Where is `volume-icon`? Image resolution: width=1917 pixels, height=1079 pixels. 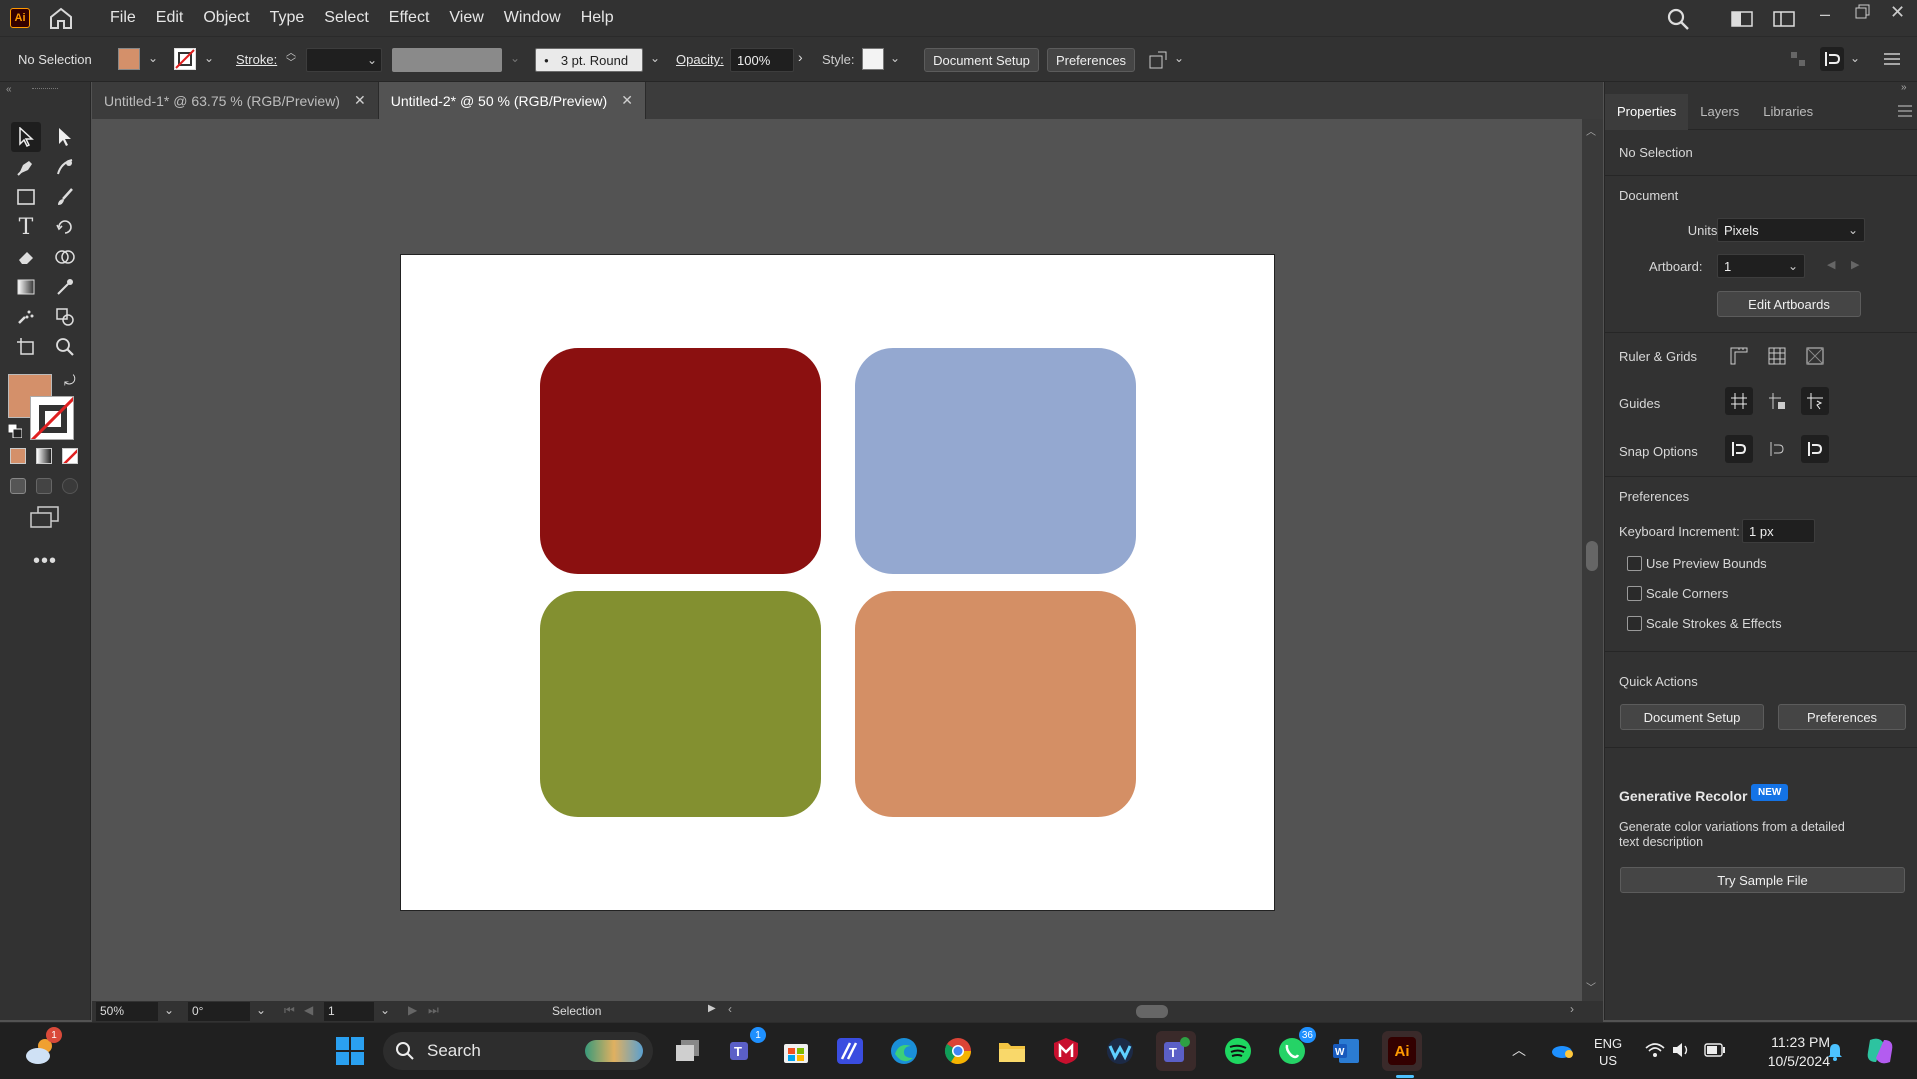 volume-icon is located at coordinates (1681, 1051).